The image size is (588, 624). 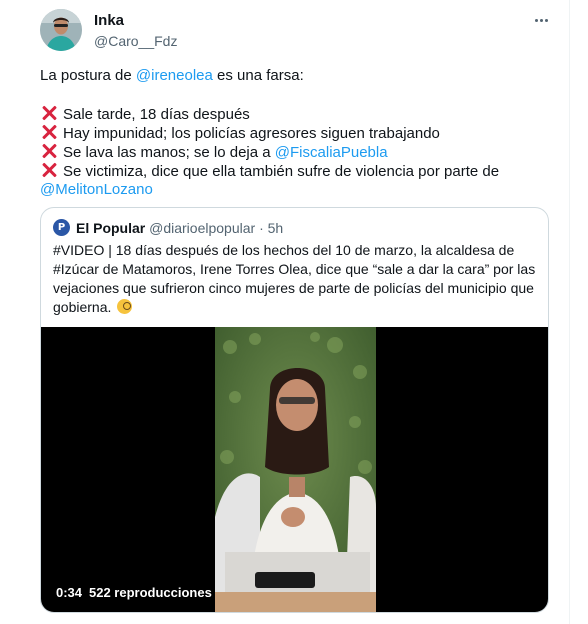 I want to click on video-thumbnail, so click(x=295, y=469).